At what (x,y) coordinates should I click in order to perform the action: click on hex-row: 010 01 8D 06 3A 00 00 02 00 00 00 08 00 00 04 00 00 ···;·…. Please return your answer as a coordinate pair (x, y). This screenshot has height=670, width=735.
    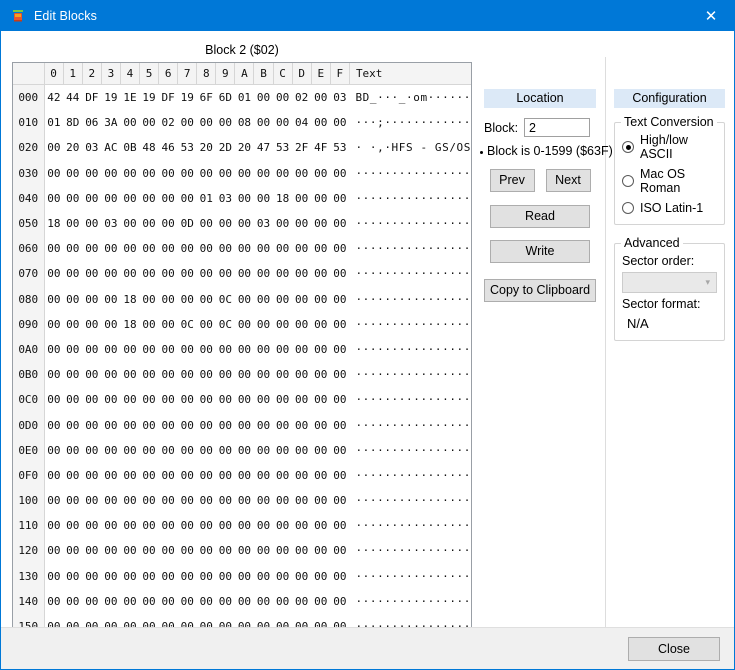
    Looking at the image, I should click on (242, 123).